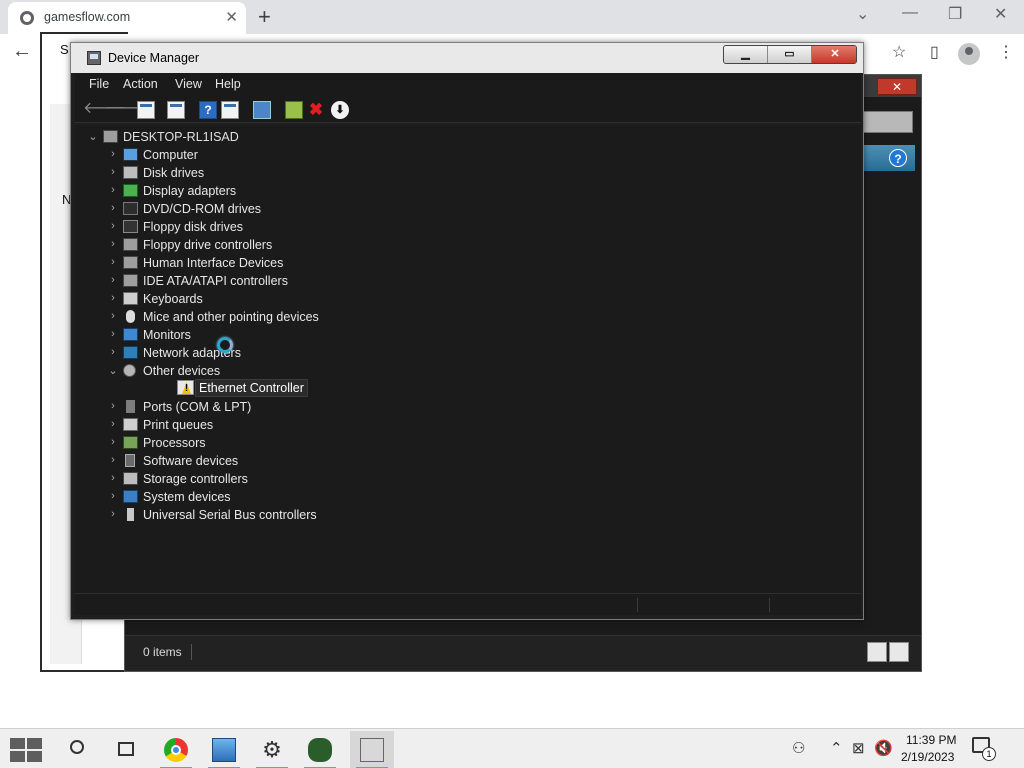 This screenshot has width=1024, height=768. What do you see at coordinates (140, 84) in the screenshot?
I see `menu-action: Action` at bounding box center [140, 84].